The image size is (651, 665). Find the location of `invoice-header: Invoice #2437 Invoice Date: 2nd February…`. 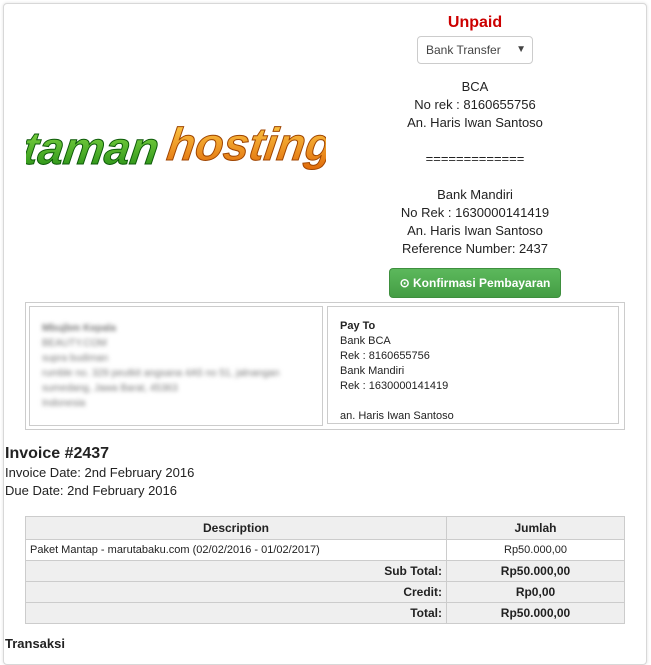

invoice-header: Invoice #2437 Invoice Date: 2nd February… is located at coordinates (99, 472).